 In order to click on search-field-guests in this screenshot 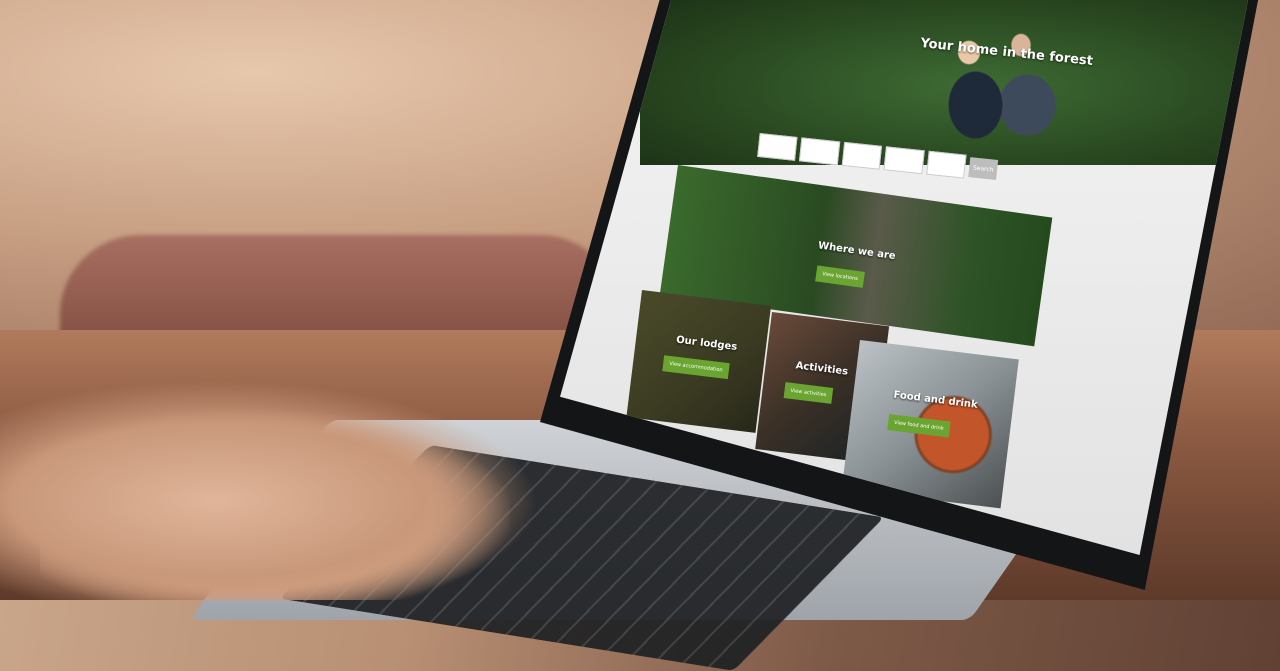, I will do `click(946, 164)`.